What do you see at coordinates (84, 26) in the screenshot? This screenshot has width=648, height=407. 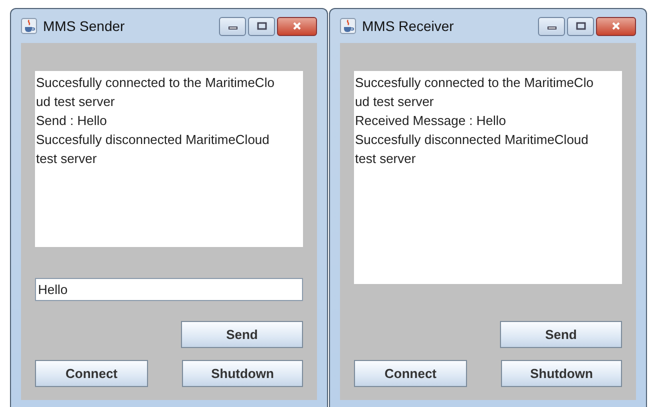 I see `window-title: MMS Sender` at bounding box center [84, 26].